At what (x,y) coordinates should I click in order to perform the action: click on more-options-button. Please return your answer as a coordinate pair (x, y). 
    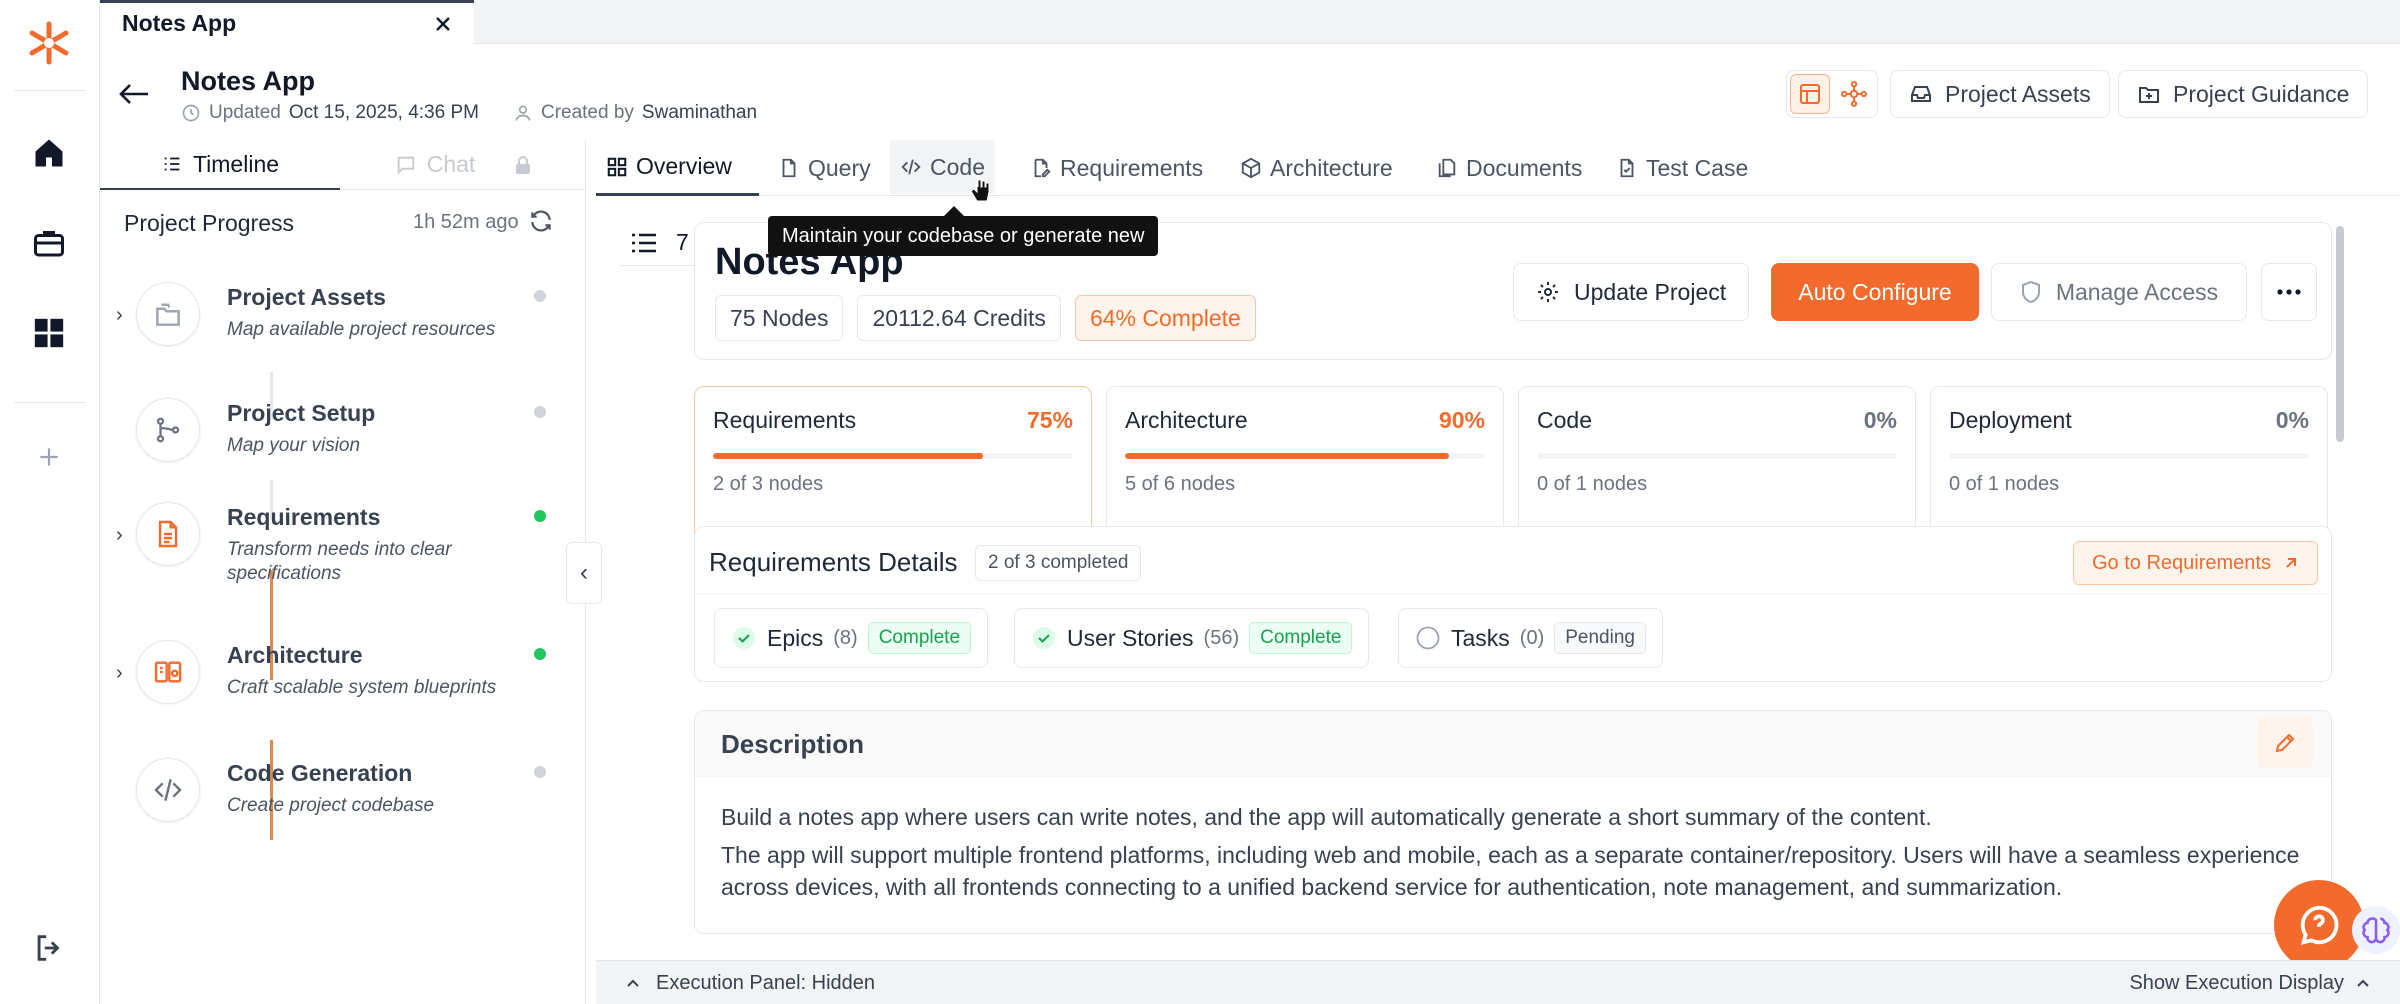
    Looking at the image, I should click on (2289, 292).